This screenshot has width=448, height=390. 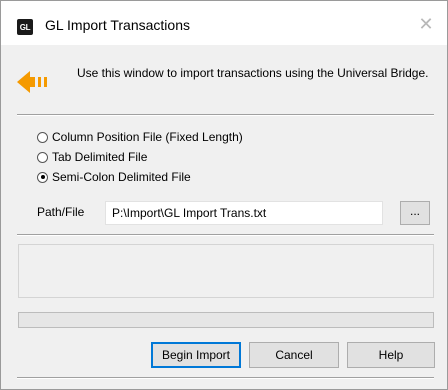 I want to click on radio-label: Tab Delimited File, so click(x=100, y=157).